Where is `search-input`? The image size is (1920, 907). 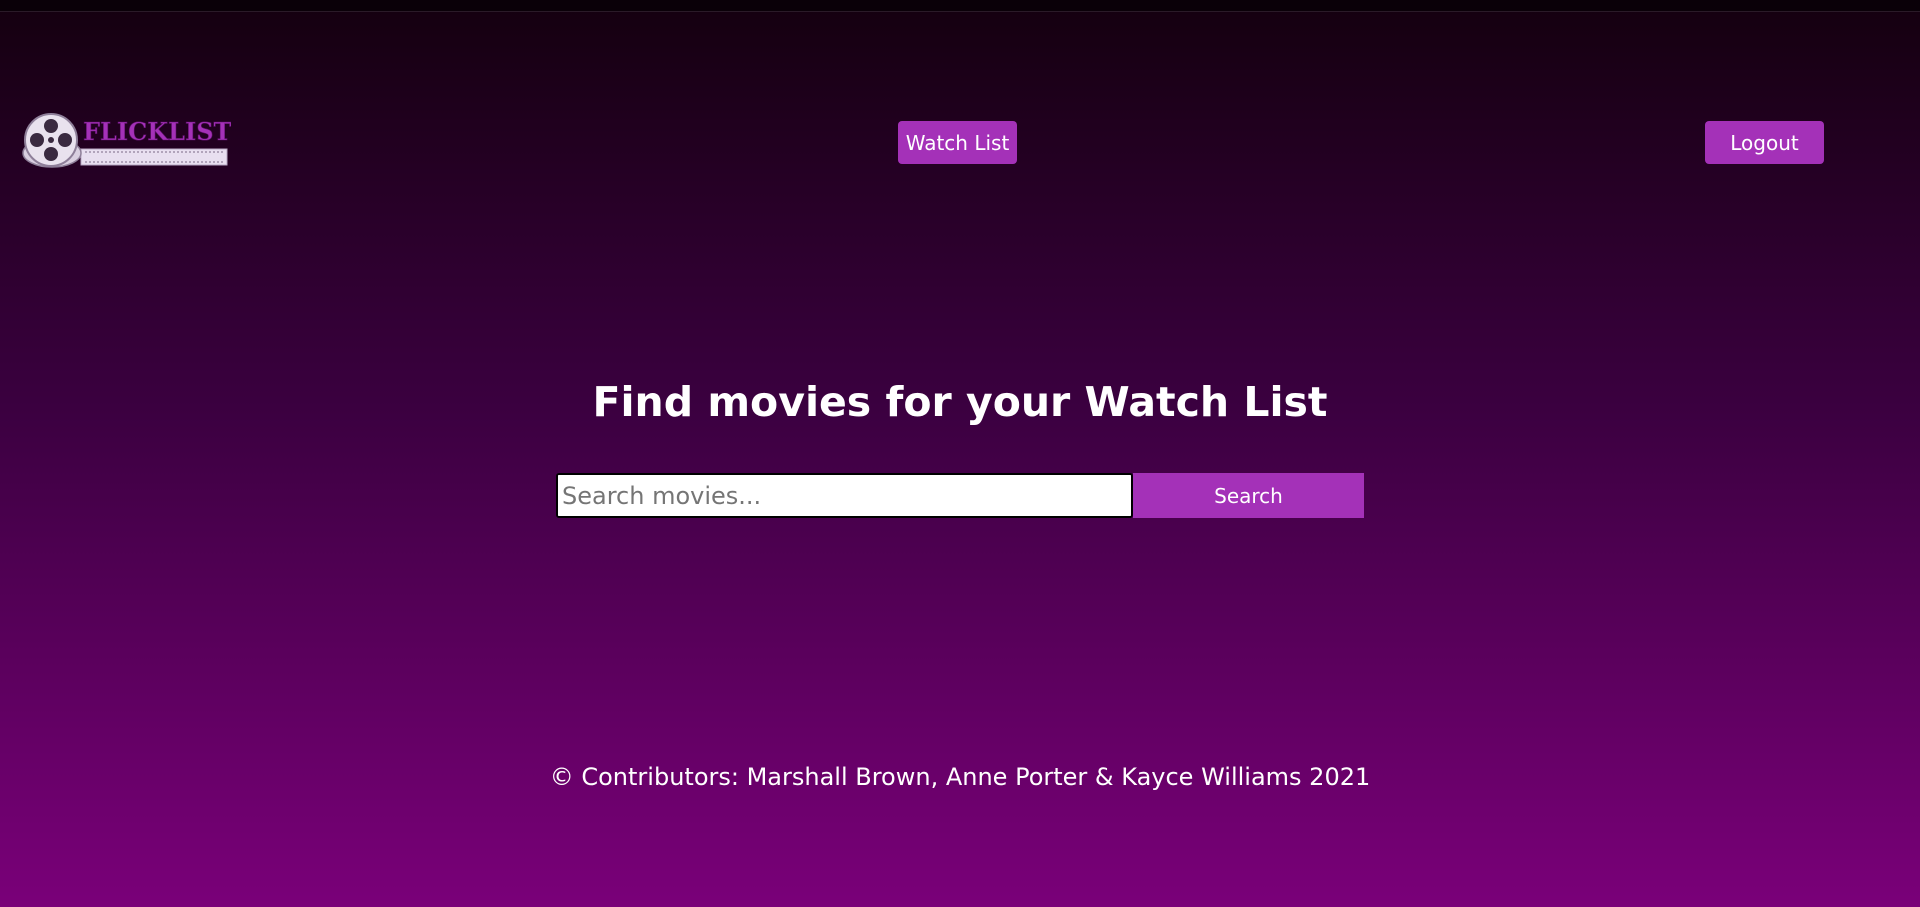
search-input is located at coordinates (844, 495).